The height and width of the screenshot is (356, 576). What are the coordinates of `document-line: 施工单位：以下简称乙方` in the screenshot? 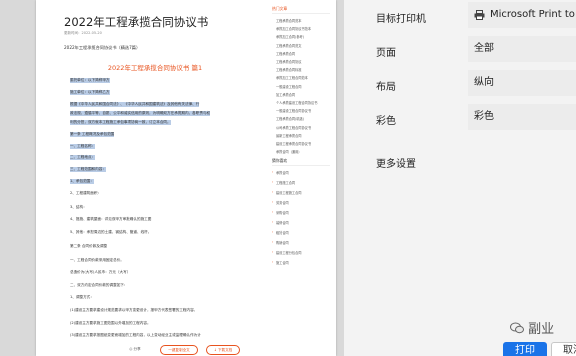 It's located at (90, 92).